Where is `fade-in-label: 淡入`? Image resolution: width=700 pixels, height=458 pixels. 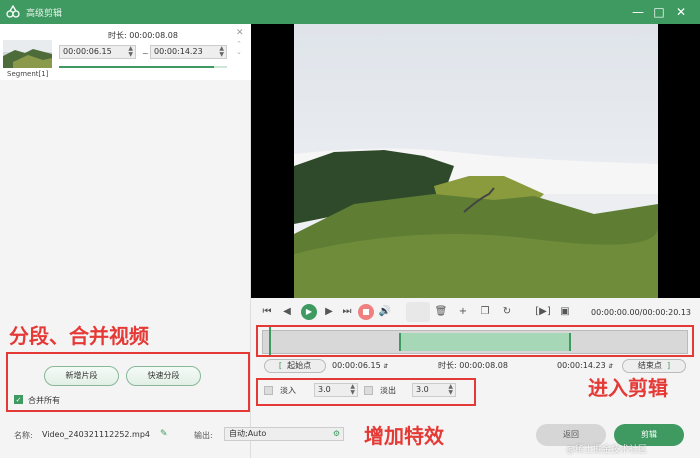 fade-in-label: 淡入 is located at coordinates (288, 390).